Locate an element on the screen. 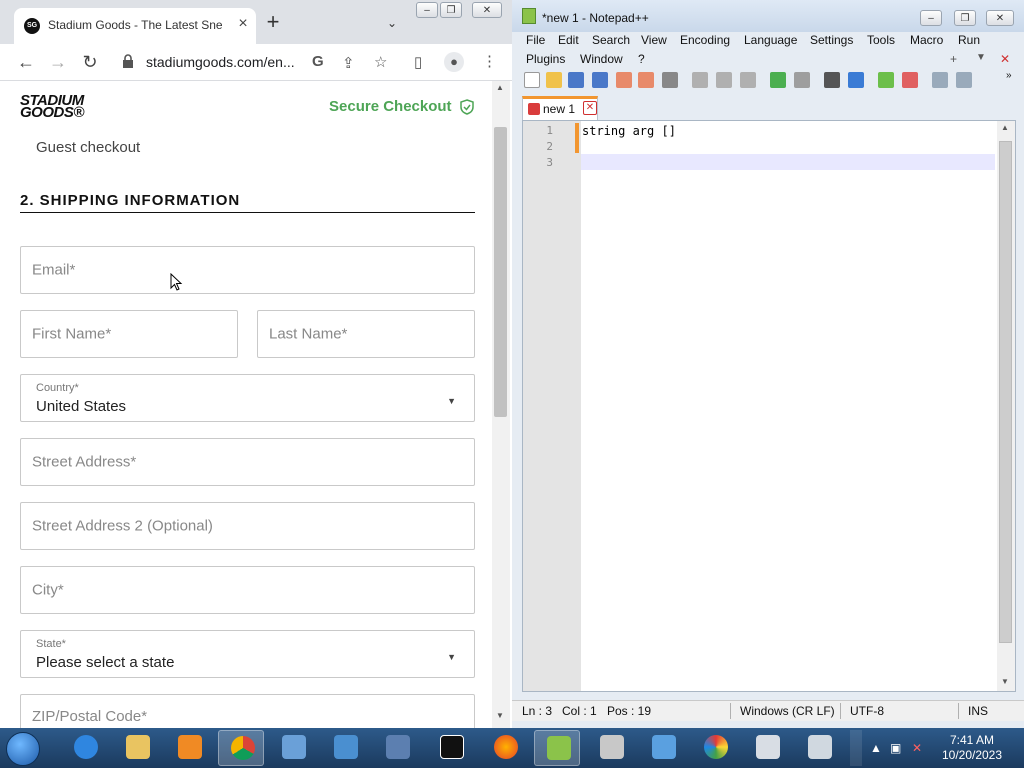 This screenshot has width=1024, height=768. bookmark-star-icon: ☆ is located at coordinates (380, 62).